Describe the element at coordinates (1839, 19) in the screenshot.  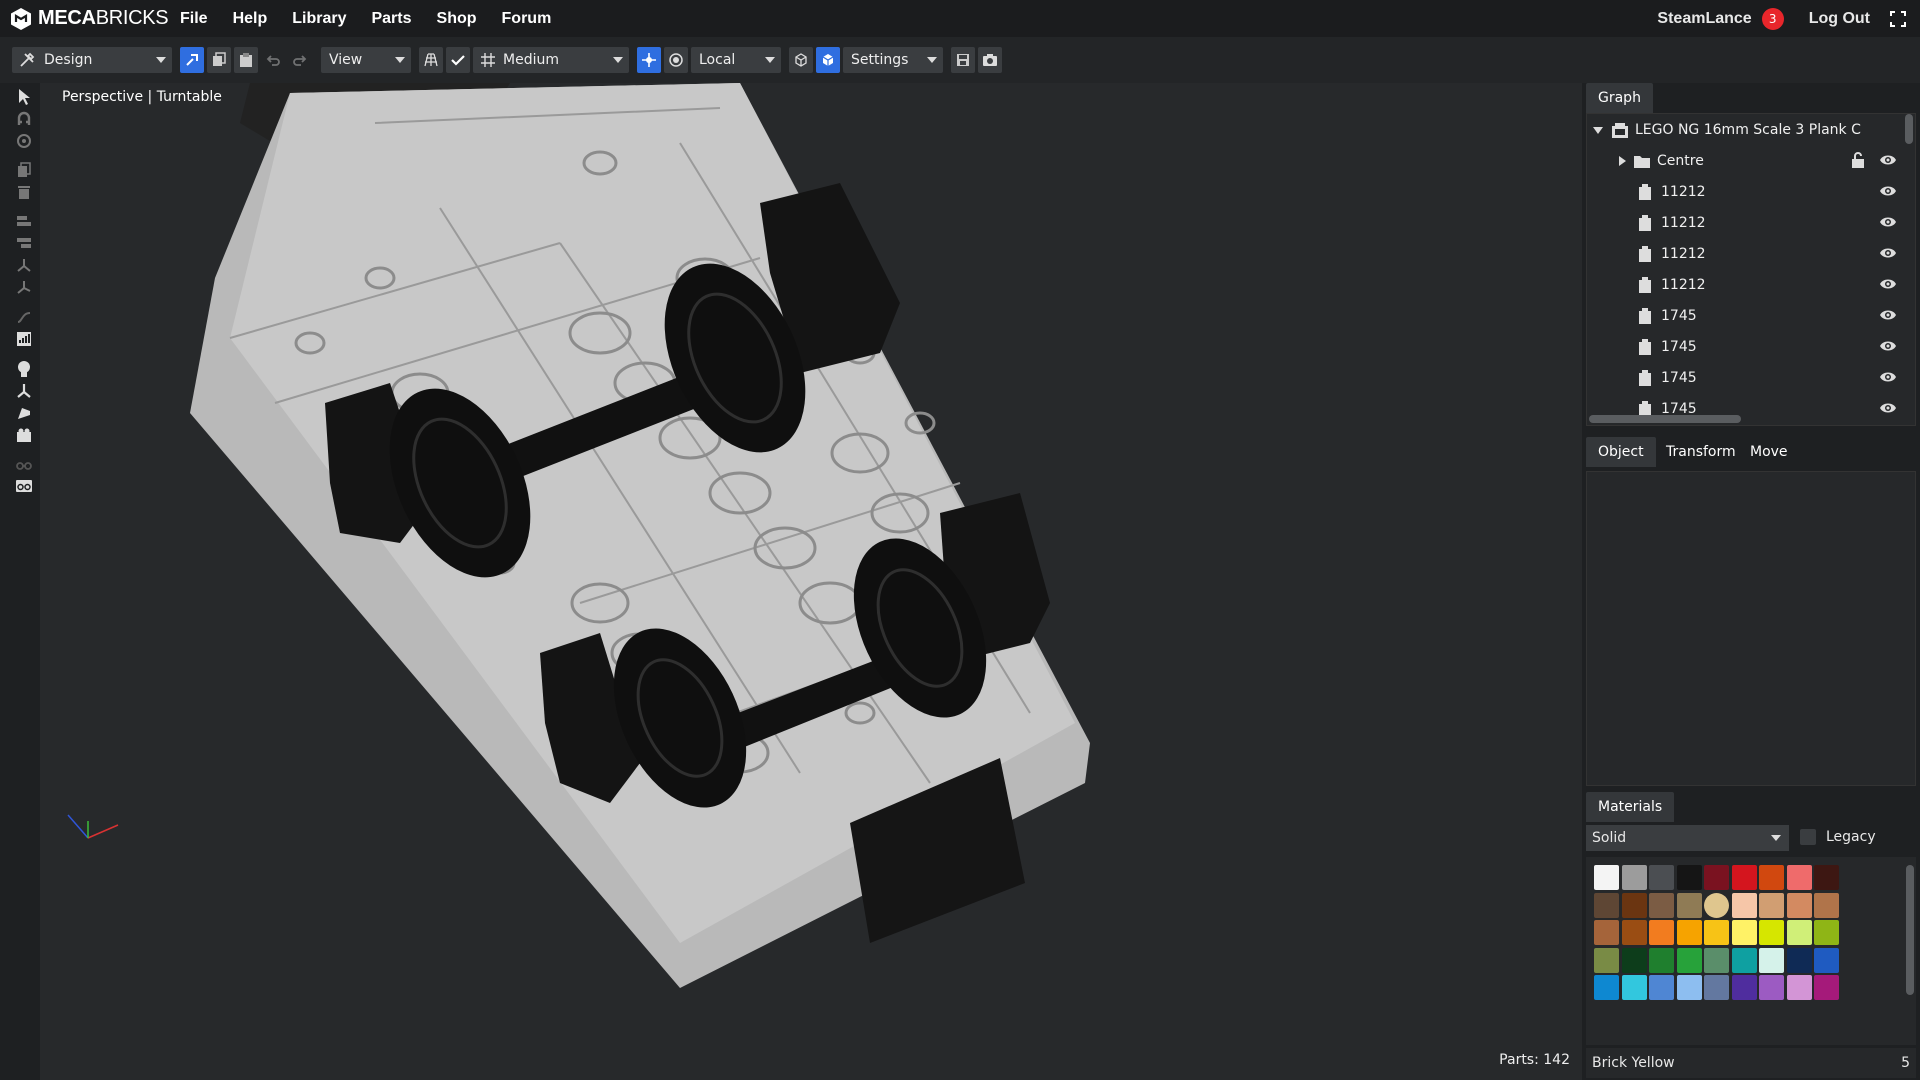
I see `logout-link: Log Out` at that location.